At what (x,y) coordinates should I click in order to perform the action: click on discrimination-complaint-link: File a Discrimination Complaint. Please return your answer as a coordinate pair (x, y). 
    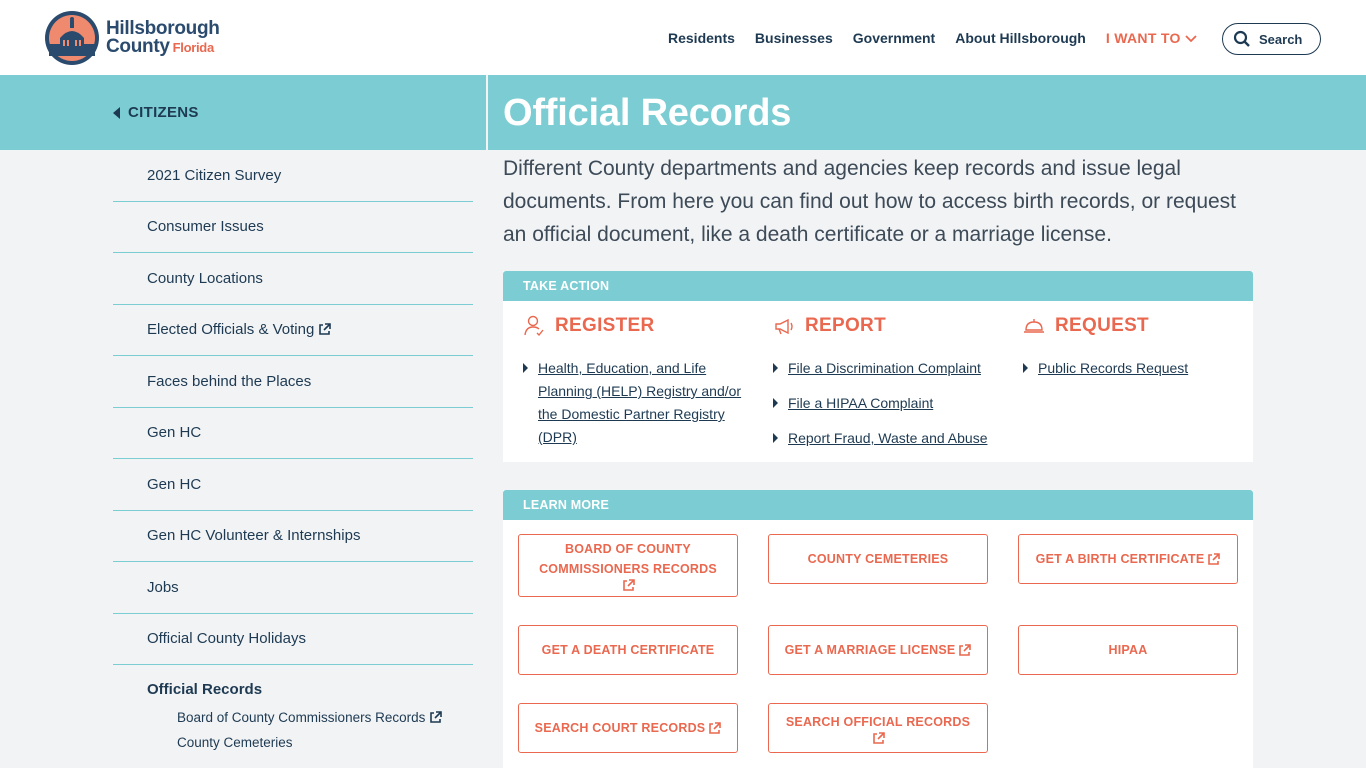
    Looking at the image, I should click on (884, 368).